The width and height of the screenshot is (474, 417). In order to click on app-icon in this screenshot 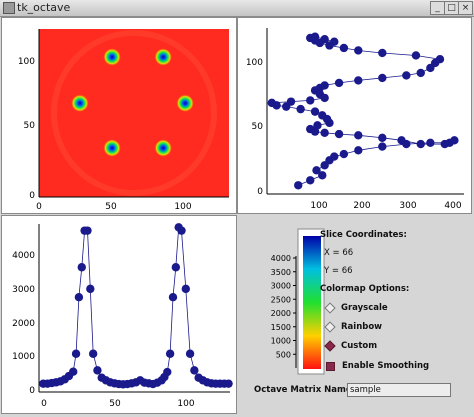, I will do `click(9, 8)`.